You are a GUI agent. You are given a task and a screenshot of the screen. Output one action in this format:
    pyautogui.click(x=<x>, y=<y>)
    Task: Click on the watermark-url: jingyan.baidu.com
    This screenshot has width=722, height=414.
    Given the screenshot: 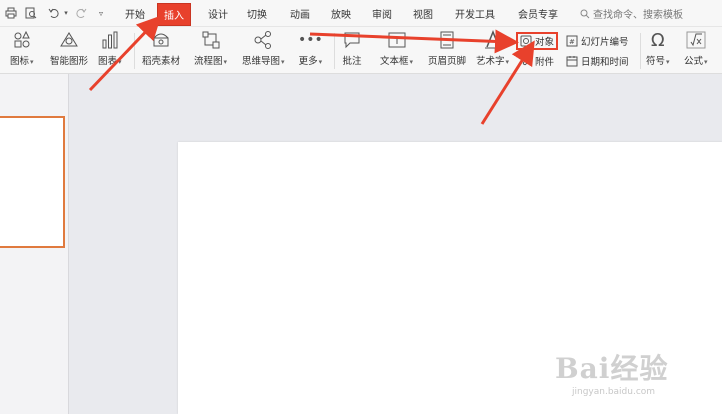 What is the action you would take?
    pyautogui.click(x=614, y=392)
    